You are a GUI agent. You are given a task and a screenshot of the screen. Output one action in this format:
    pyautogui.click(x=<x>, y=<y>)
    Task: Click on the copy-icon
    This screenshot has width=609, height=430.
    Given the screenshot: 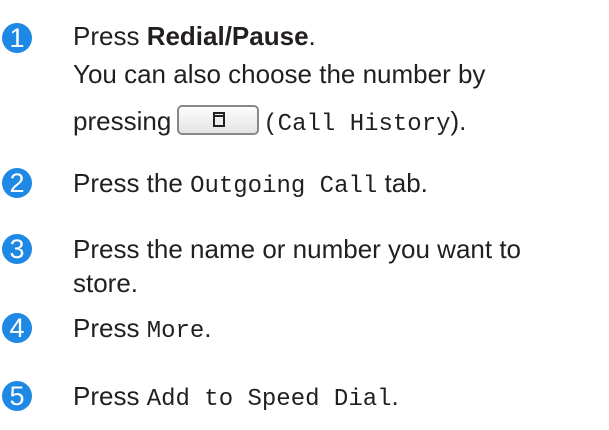 What is the action you would take?
    pyautogui.click(x=219, y=120)
    